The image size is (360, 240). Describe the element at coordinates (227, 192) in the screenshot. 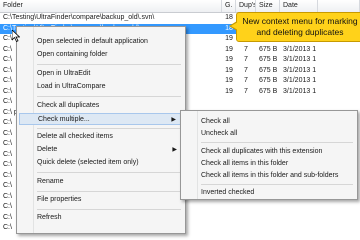

I see `submenu-item-inverted-checked: Inverted checked` at that location.